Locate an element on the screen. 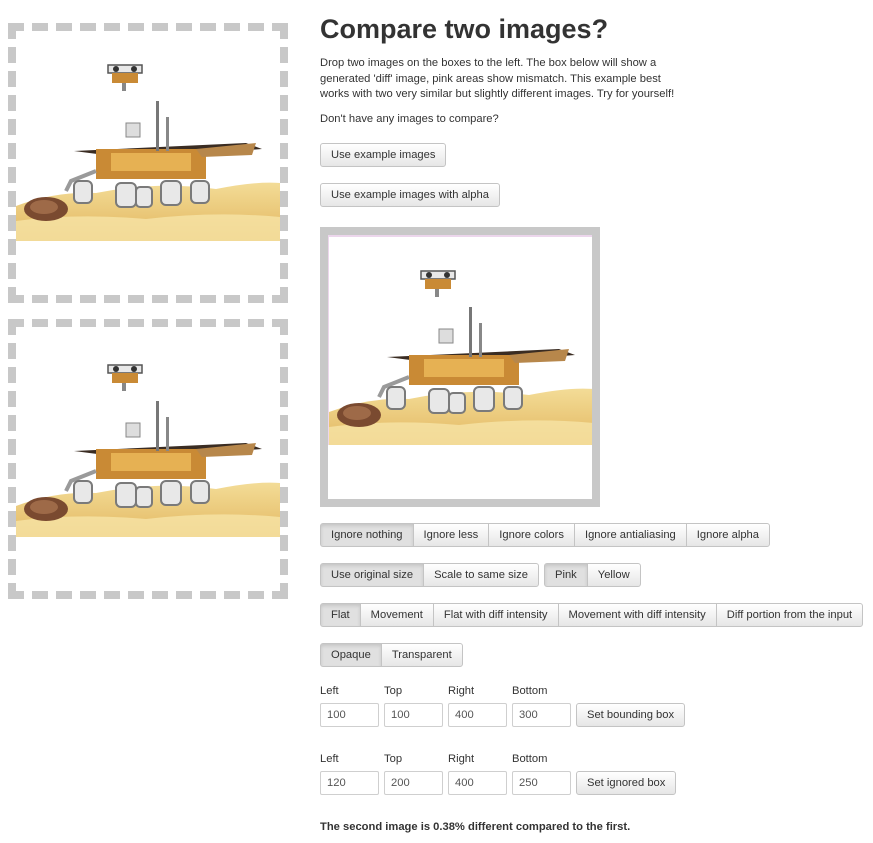 This screenshot has height=843, width=873. use-example-alpha-button: Use example images with alpha is located at coordinates (410, 195).